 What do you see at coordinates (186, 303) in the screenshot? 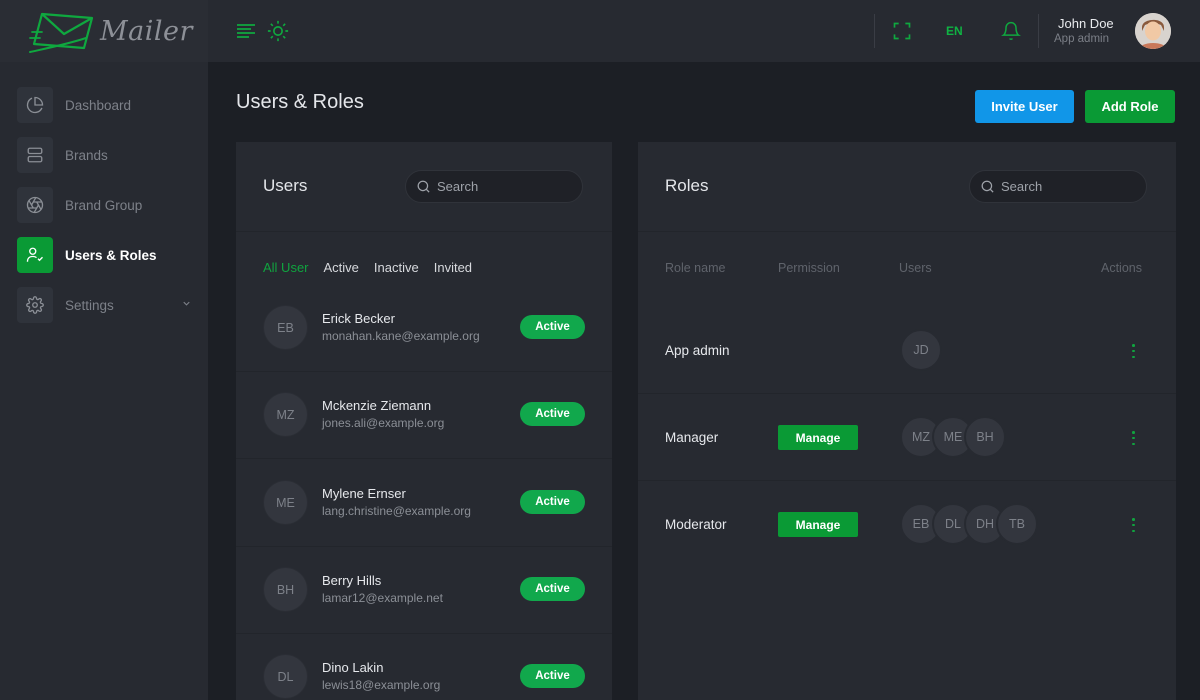
I see `chevron-down-icon` at bounding box center [186, 303].